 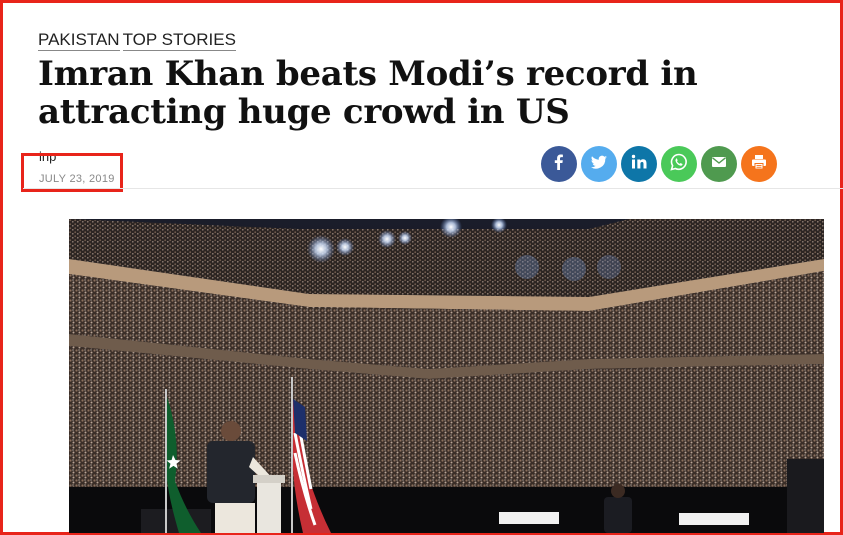 I want to click on twitter-share-button, so click(x=599, y=164).